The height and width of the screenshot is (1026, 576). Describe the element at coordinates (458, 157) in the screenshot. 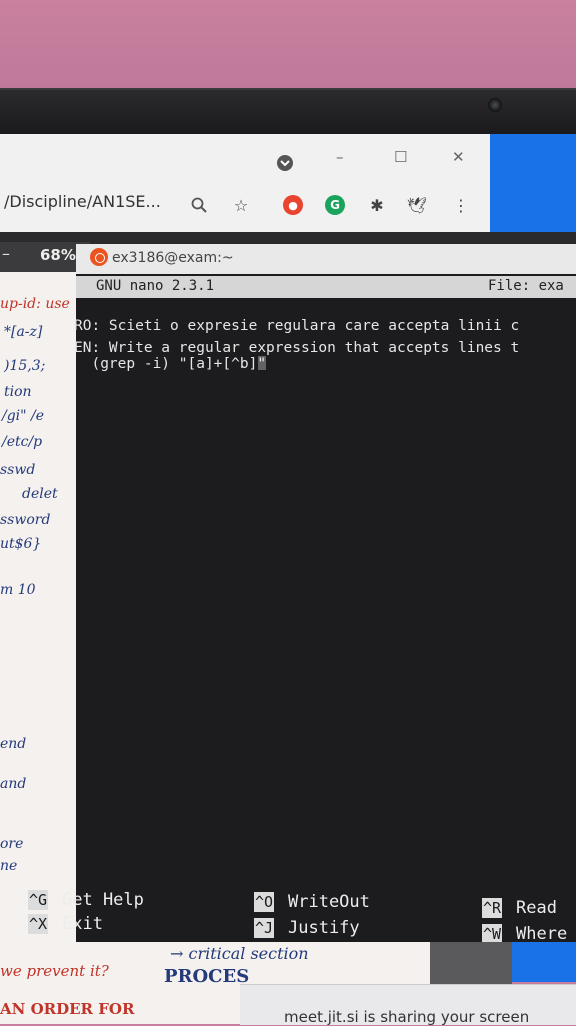

I see `close-button: ✕` at that location.